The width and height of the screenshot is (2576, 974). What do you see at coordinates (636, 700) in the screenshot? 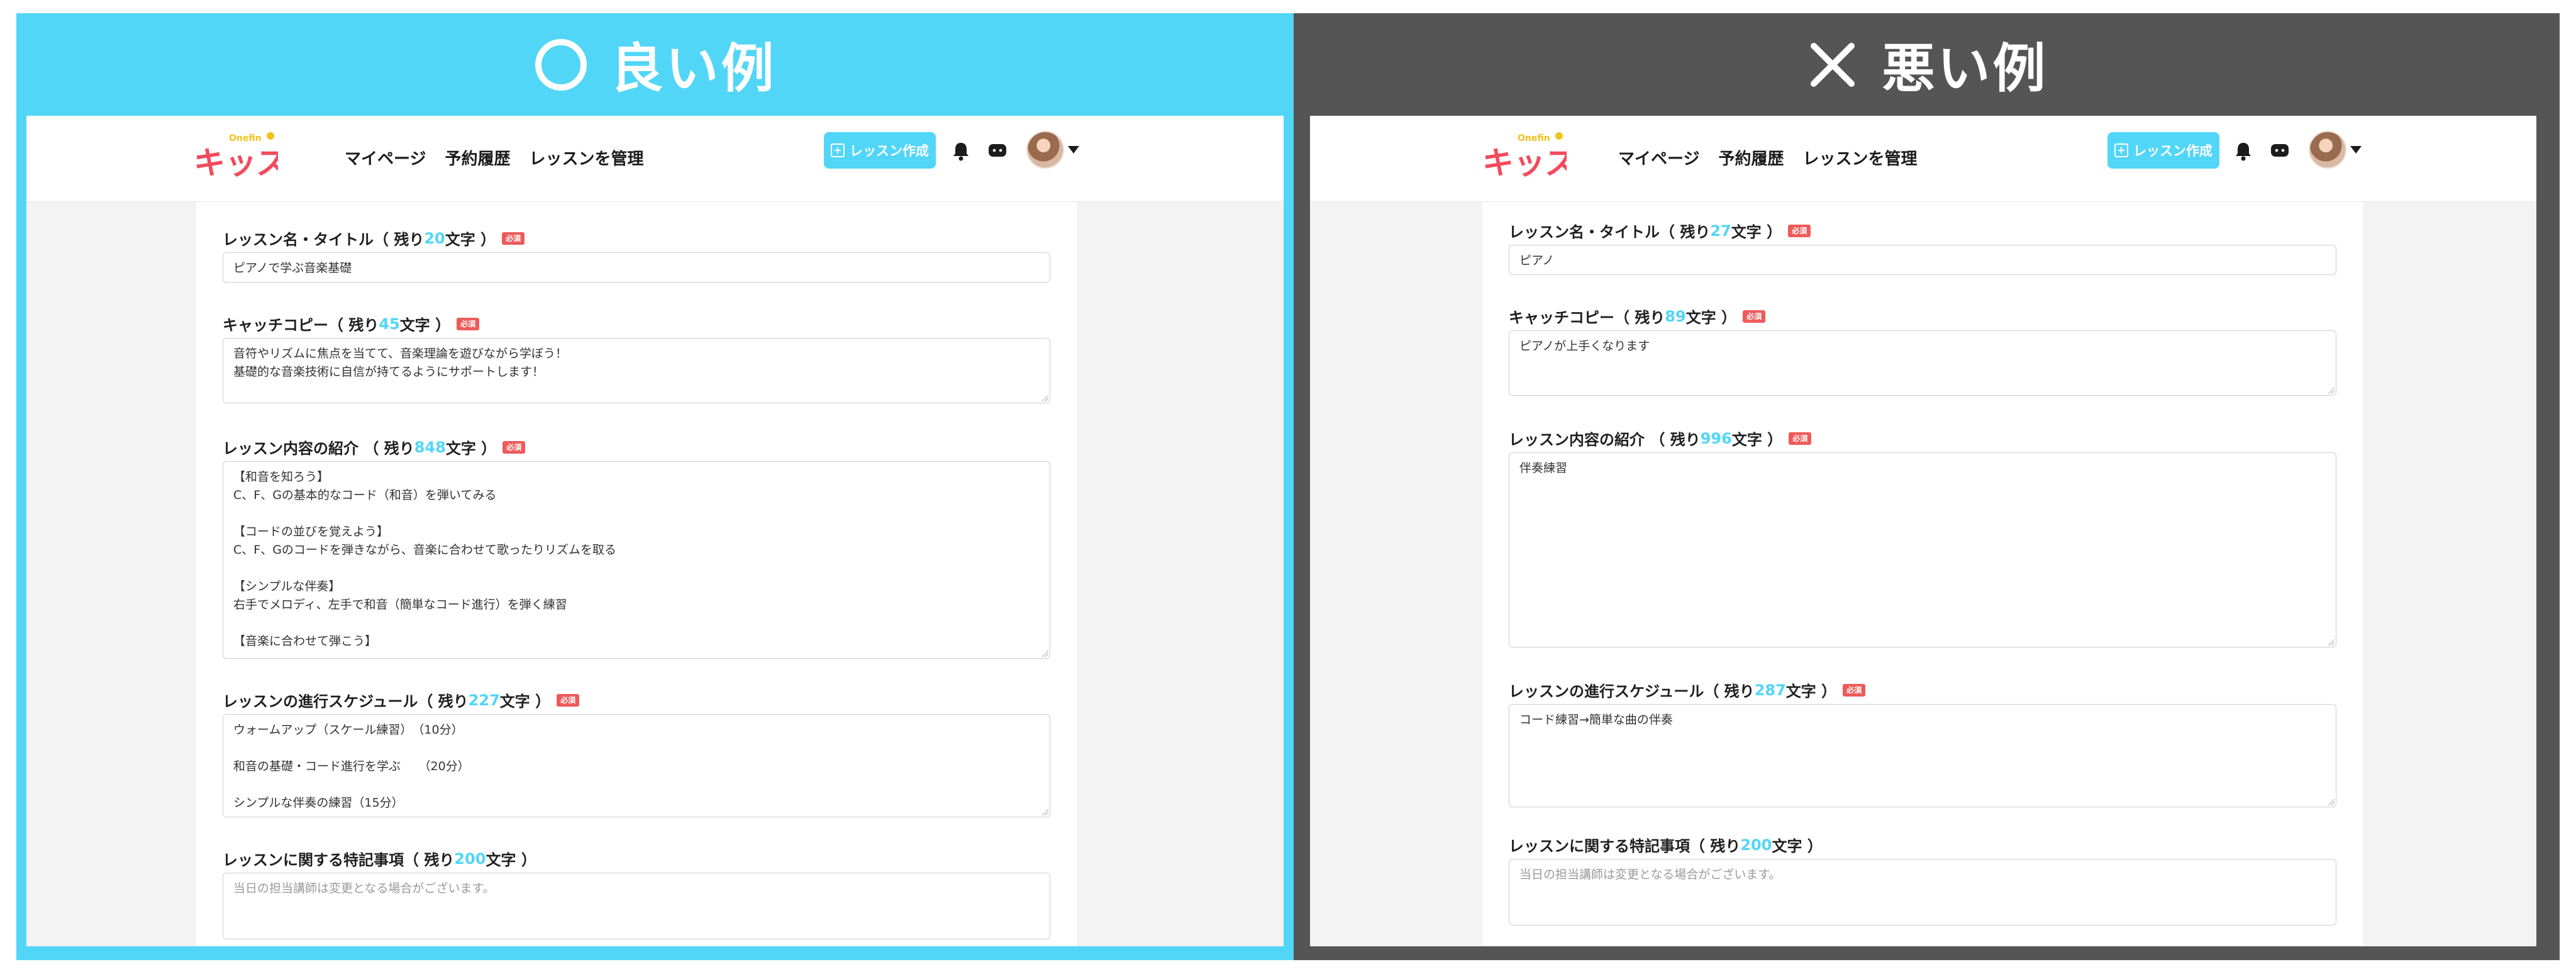
I see `field-label: レッスンの進行スケジュール（ 残り 227 文字 ）必須` at bounding box center [636, 700].